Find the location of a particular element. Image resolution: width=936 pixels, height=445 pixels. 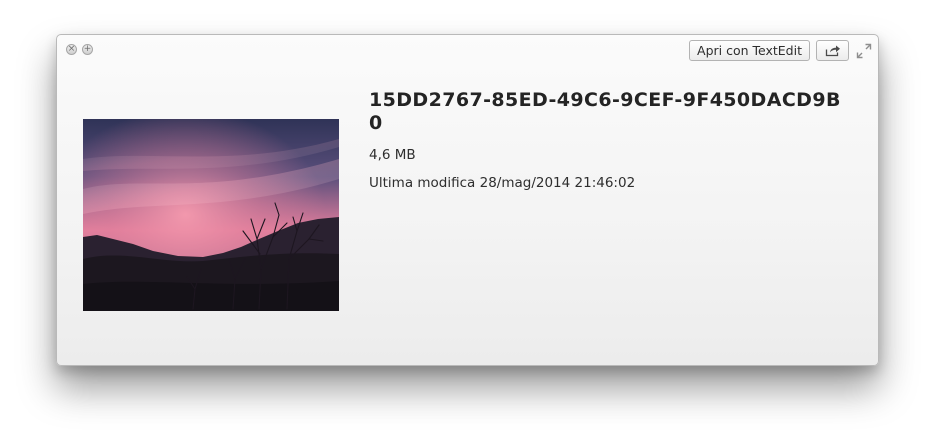

close-icon: × is located at coordinates (71, 49).